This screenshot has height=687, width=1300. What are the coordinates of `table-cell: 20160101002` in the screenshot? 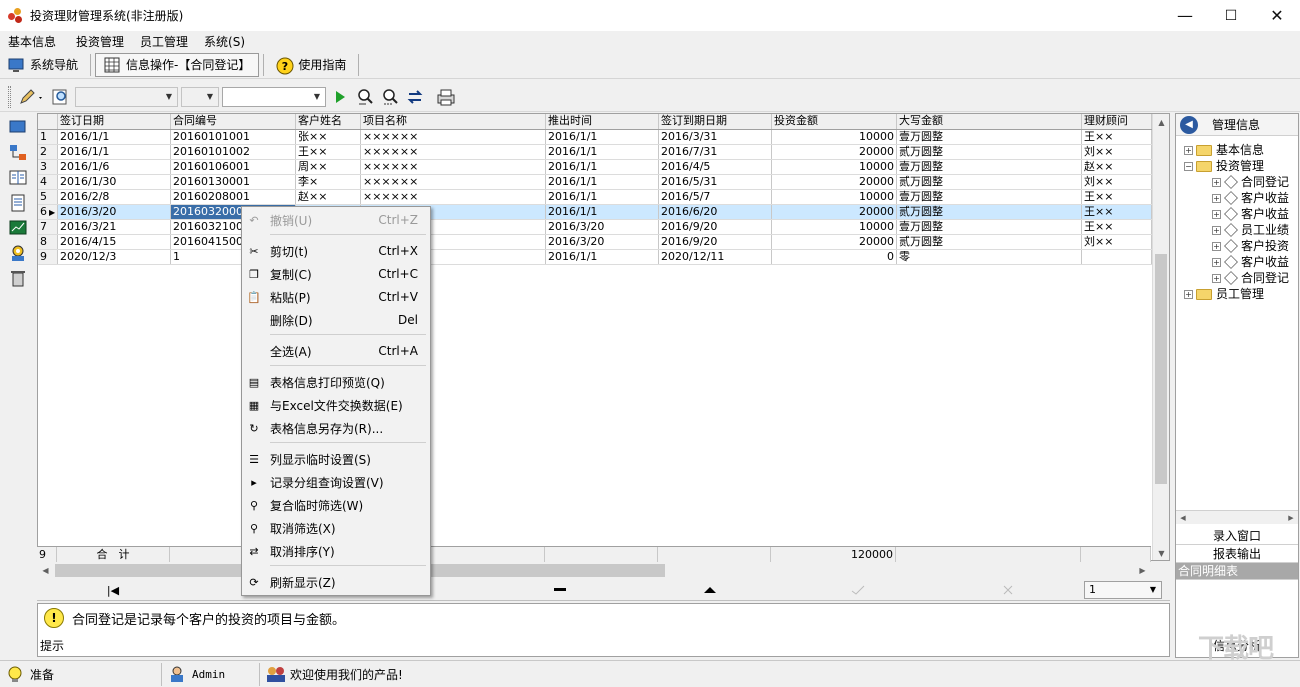 It's located at (233, 152).